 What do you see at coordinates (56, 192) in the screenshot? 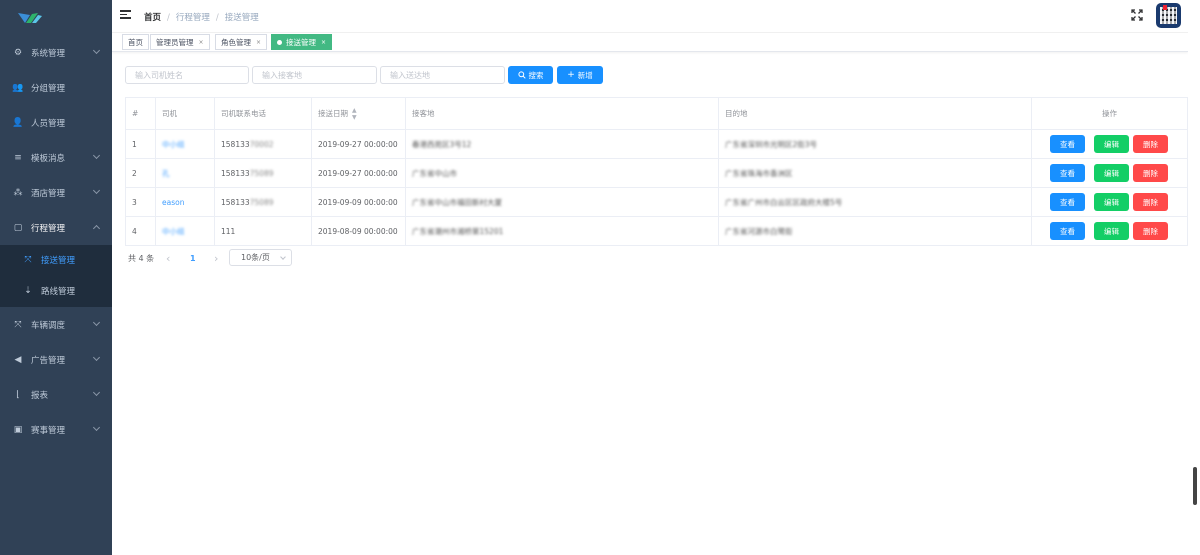
I see `sidebar-item-5: ⁂ 酒店管理` at bounding box center [56, 192].